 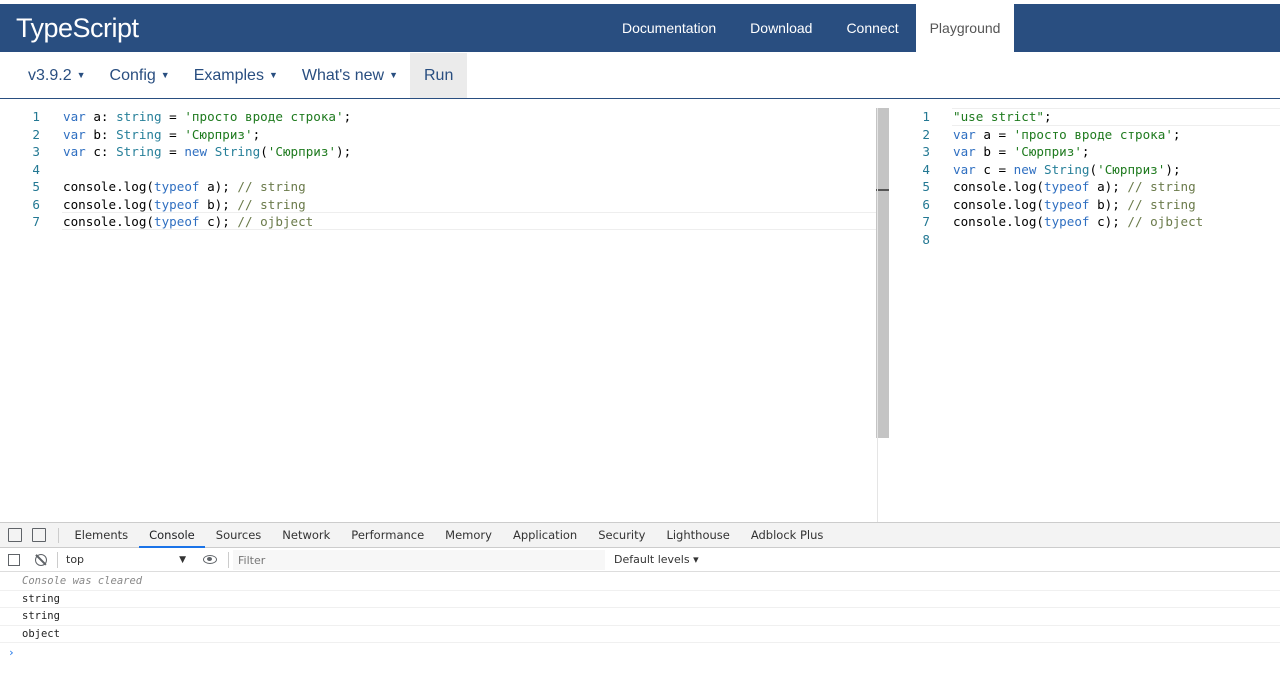 I want to click on config-dropdown: Config ▼, so click(x=140, y=75).